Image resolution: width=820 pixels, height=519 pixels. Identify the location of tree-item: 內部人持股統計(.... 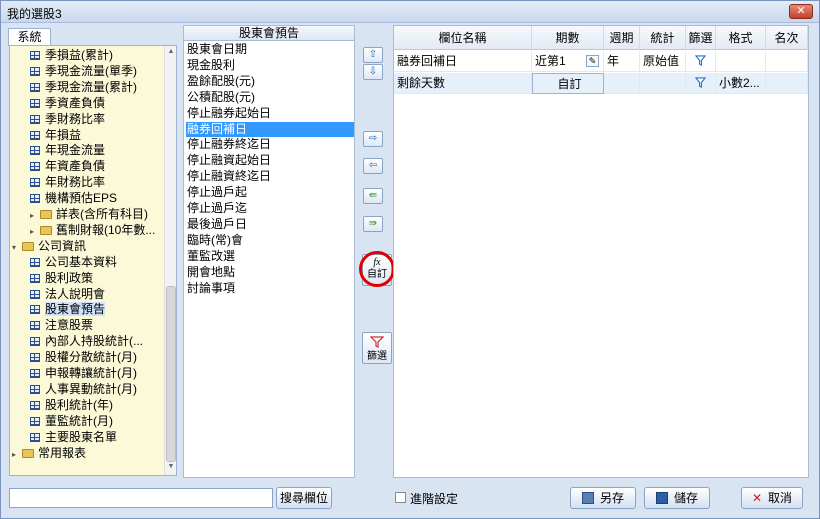
(86, 341).